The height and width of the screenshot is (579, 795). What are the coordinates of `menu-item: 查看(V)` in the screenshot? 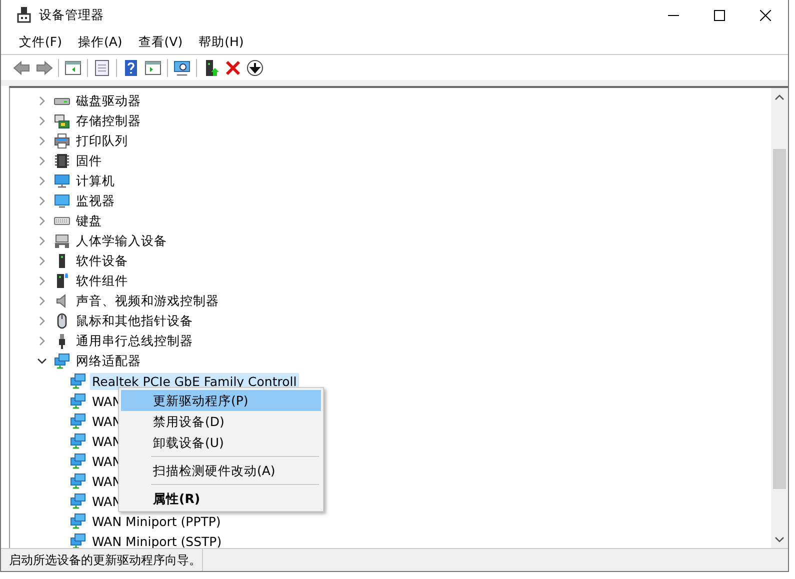 It's located at (160, 42).